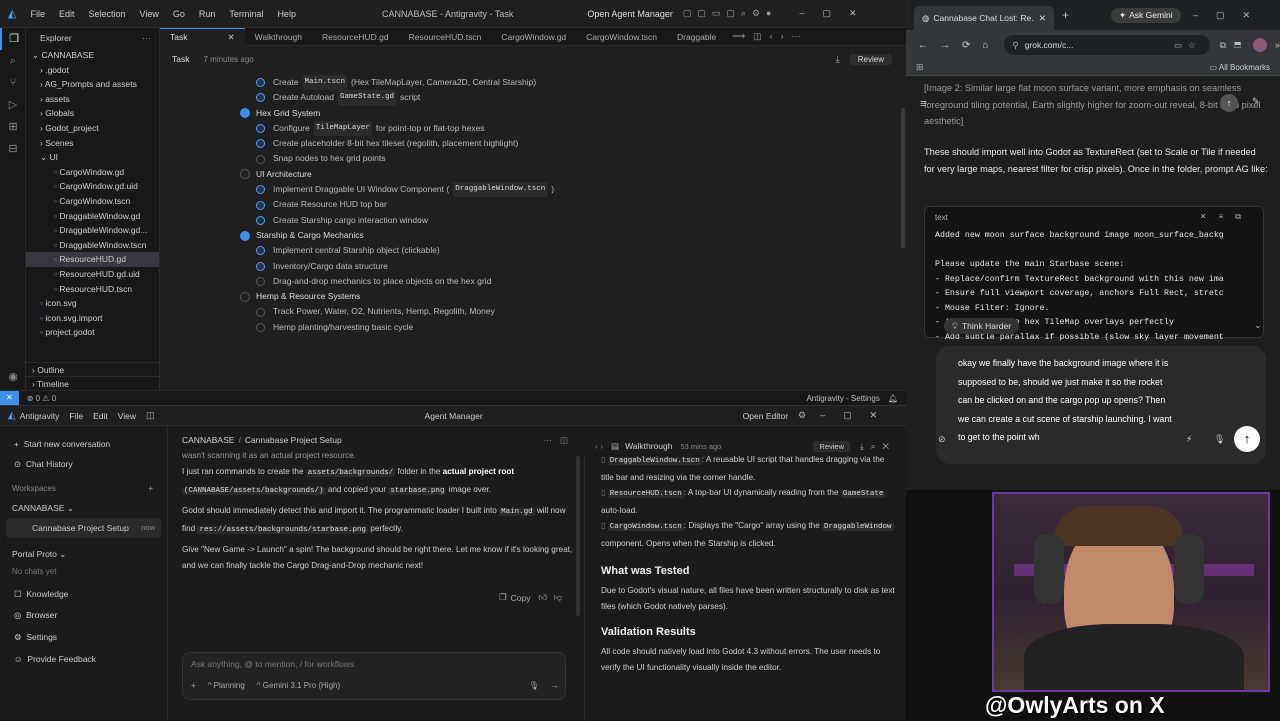  What do you see at coordinates (13, 83) in the screenshot?
I see `source-control-icon: ⑂` at bounding box center [13, 83].